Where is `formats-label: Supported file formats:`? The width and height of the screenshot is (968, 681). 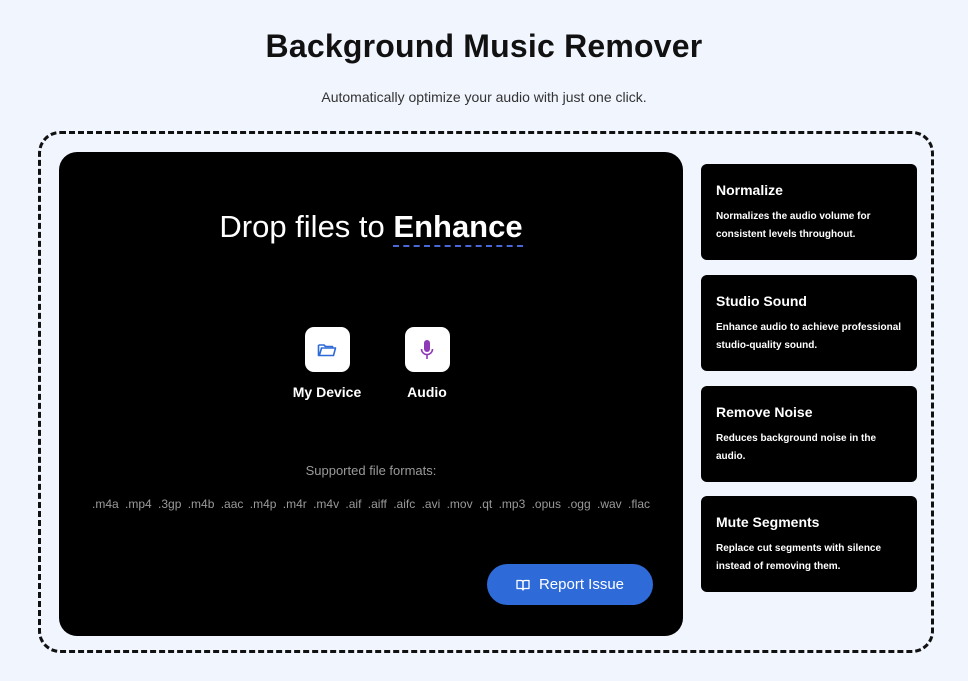 formats-label: Supported file formats: is located at coordinates (371, 470).